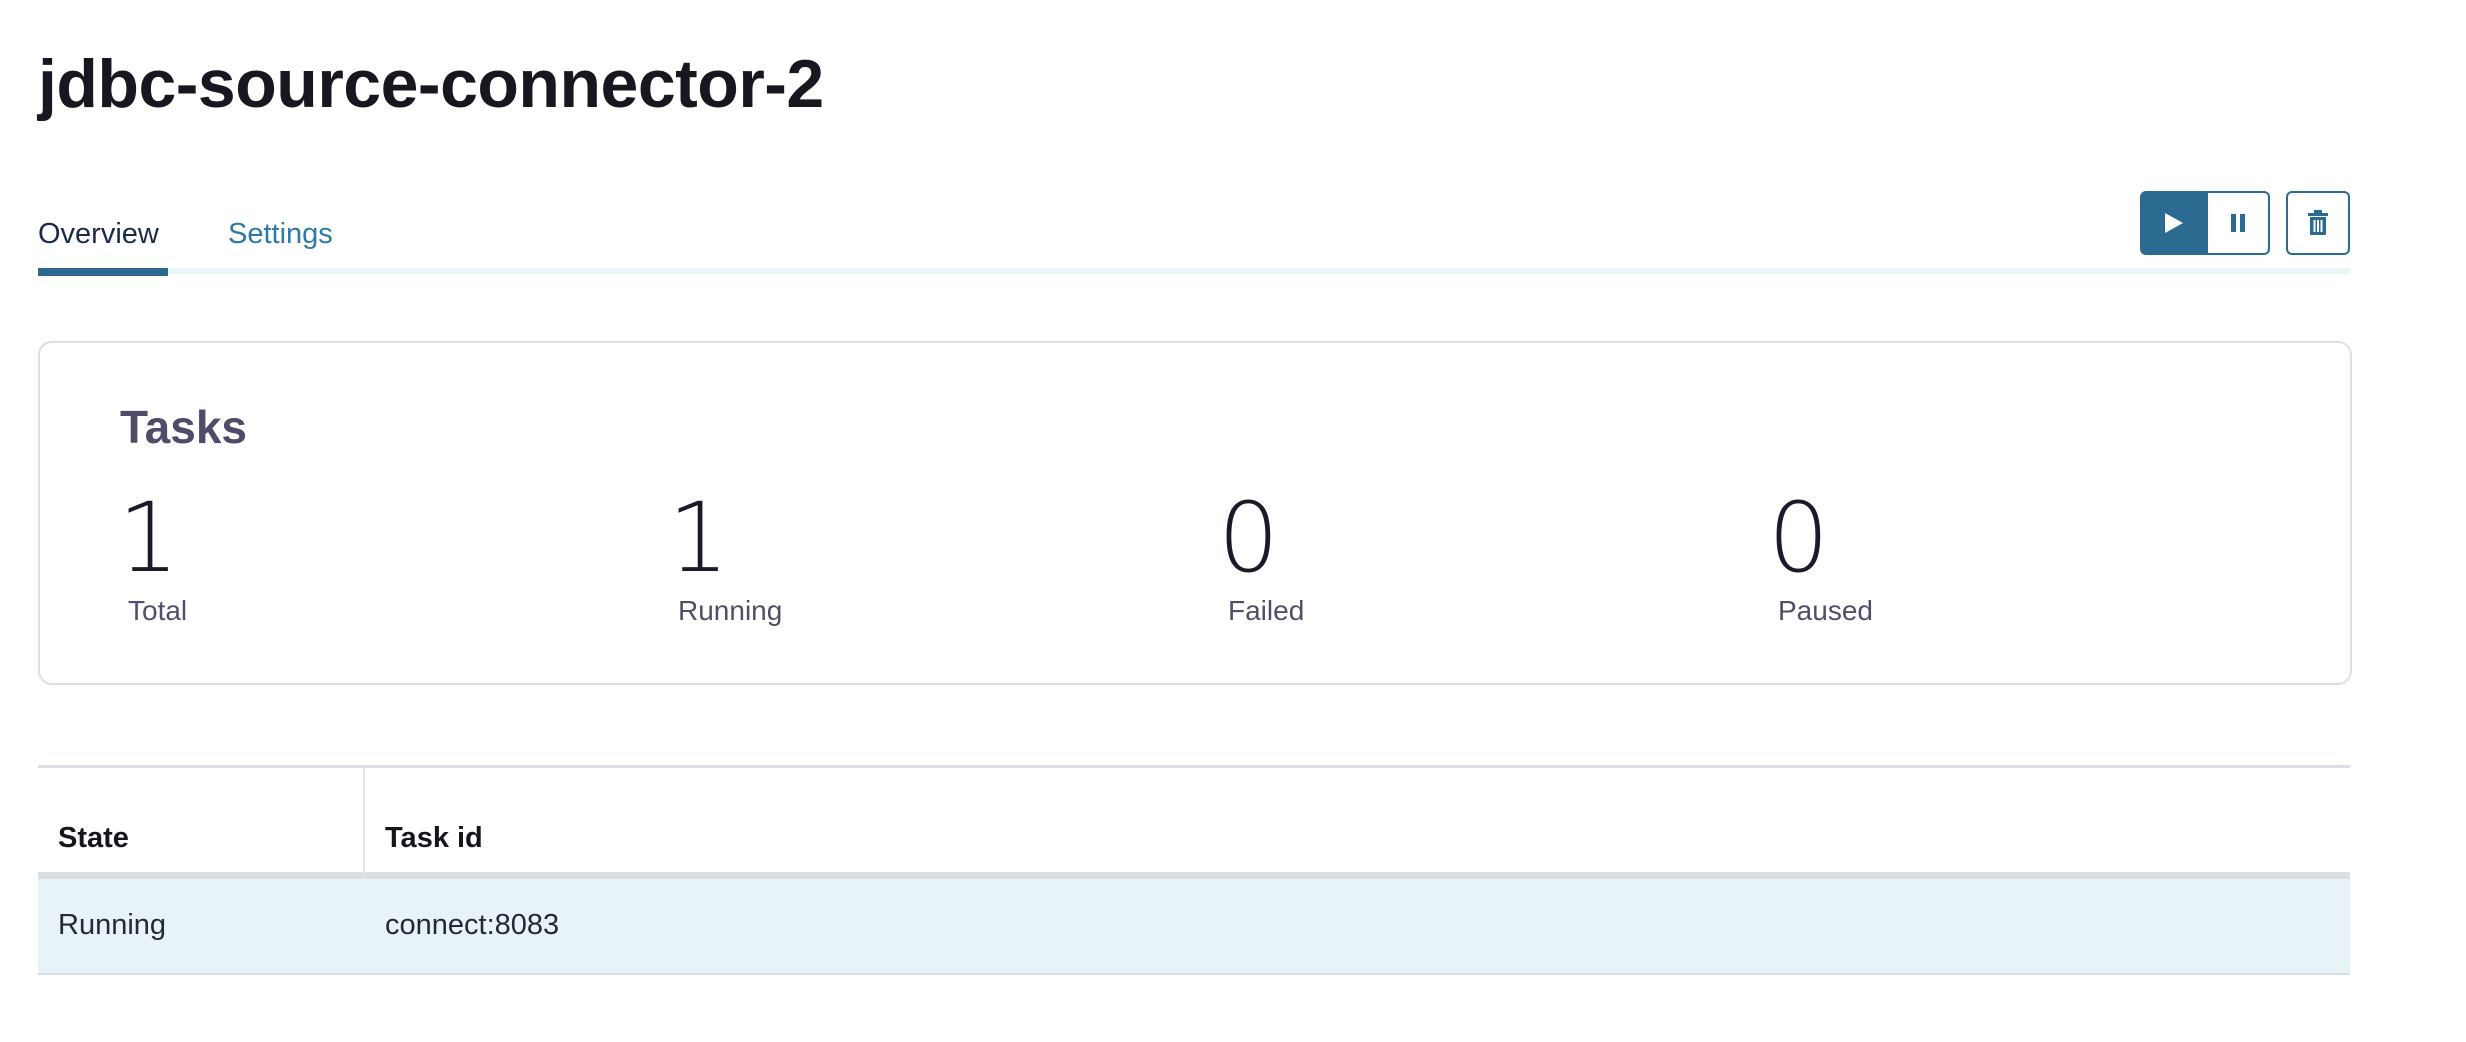 The image size is (2466, 1042). Describe the element at coordinates (730, 610) in the screenshot. I see `stat-label: Running` at that location.